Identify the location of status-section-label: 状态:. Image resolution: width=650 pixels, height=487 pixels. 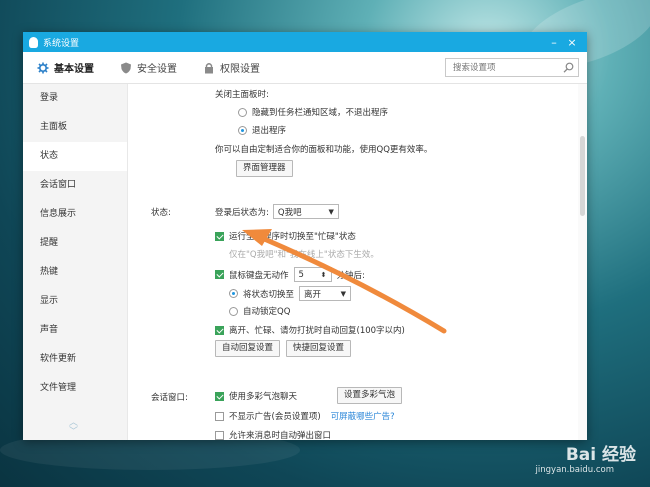
(161, 213).